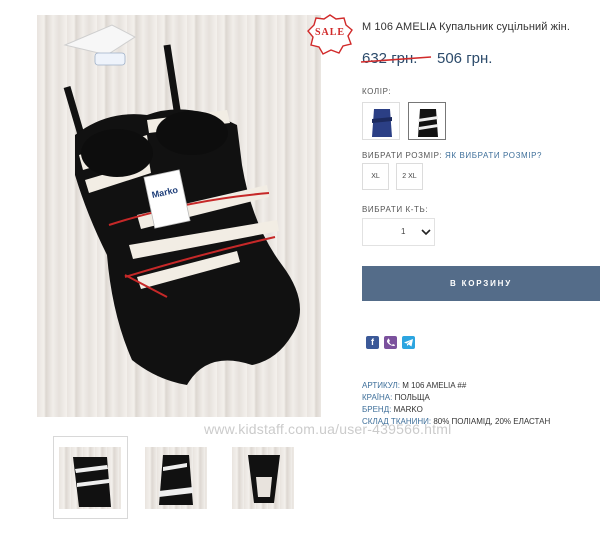 Image resolution: width=600 pixels, height=542 pixels. Describe the element at coordinates (465, 58) in the screenshot. I see `new-price: 506 грн.` at that location.